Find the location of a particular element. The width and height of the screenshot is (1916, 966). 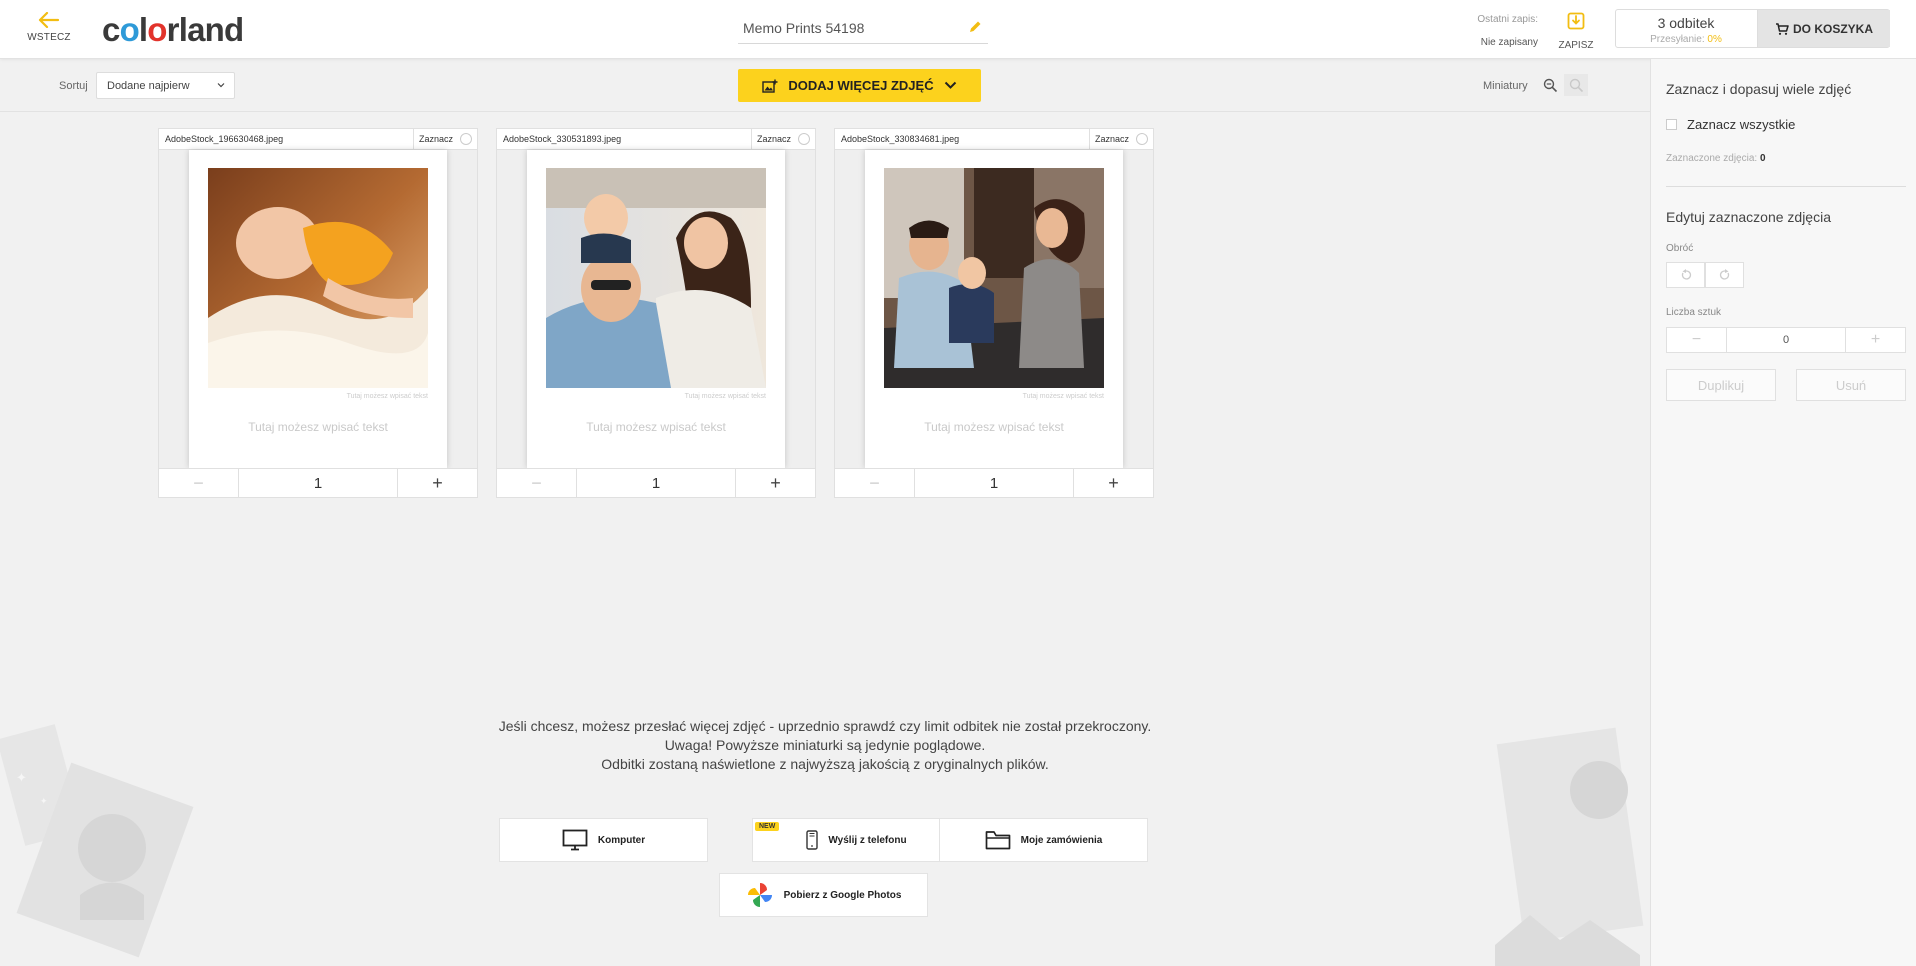

back-button: WSTECZ is located at coordinates (49, 27).